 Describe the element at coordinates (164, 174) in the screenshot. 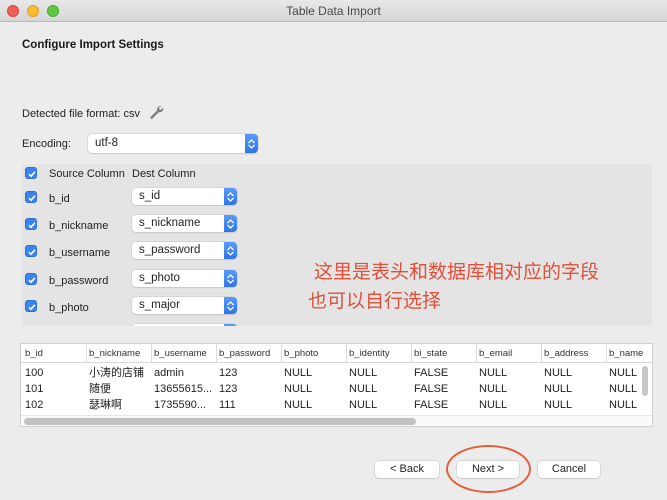

I see `dest-column-header: Dest Column` at that location.